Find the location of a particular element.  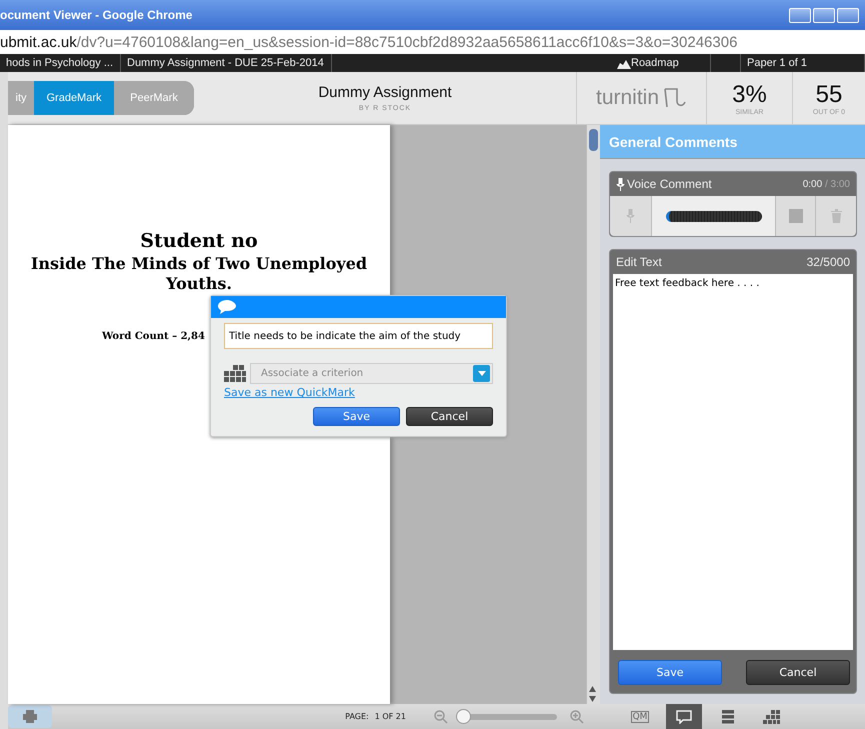

zoom-in-icon is located at coordinates (577, 717).